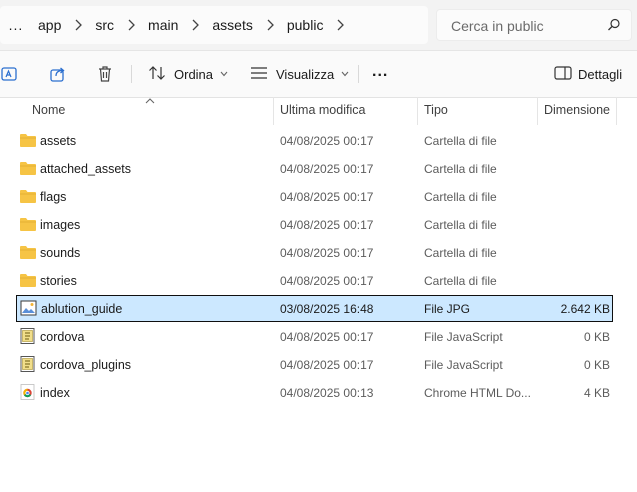 The width and height of the screenshot is (637, 492). I want to click on address-bar: ... app src main assets public, so click(318, 25).